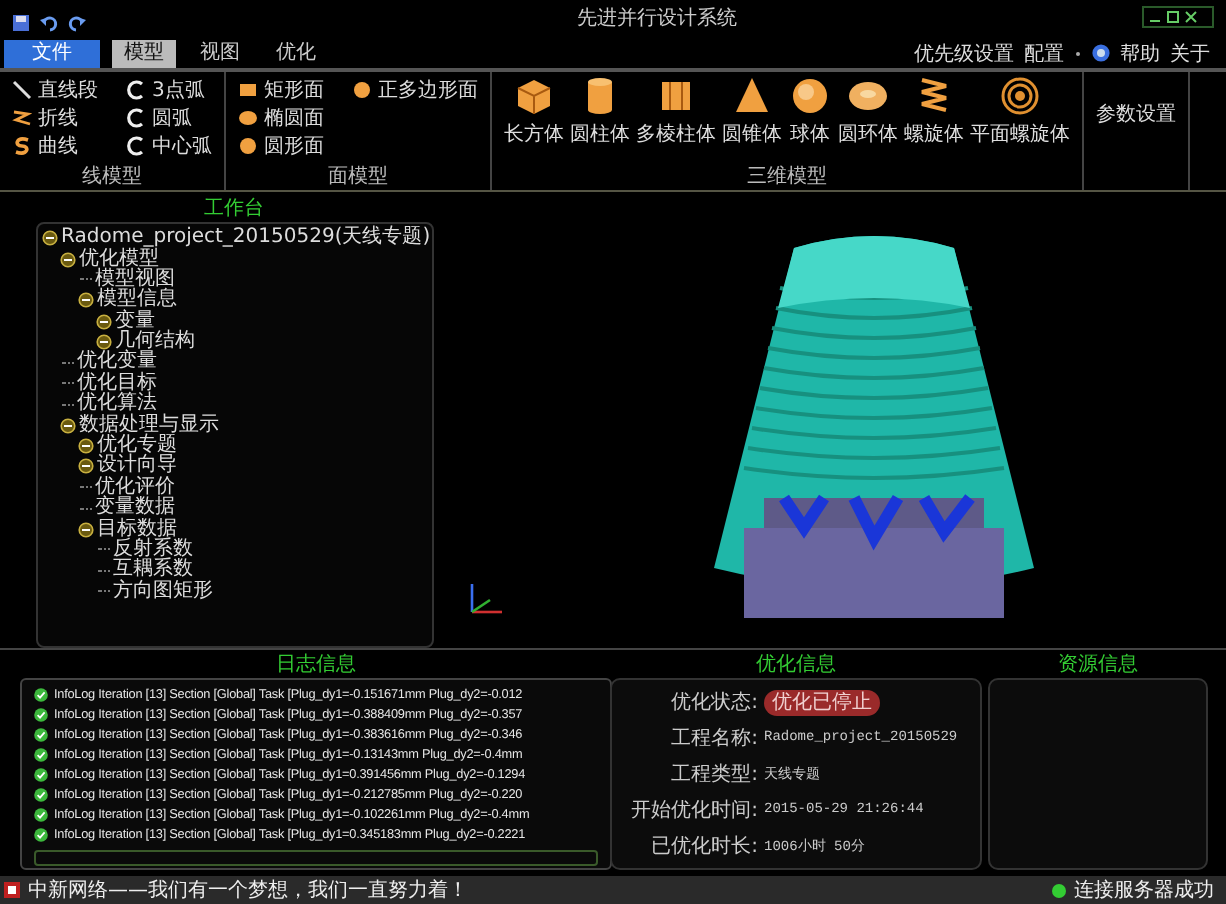 The height and width of the screenshot is (904, 1226). Describe the element at coordinates (713, 703) in the screenshot. I see `field-label: 优化状态:` at that location.